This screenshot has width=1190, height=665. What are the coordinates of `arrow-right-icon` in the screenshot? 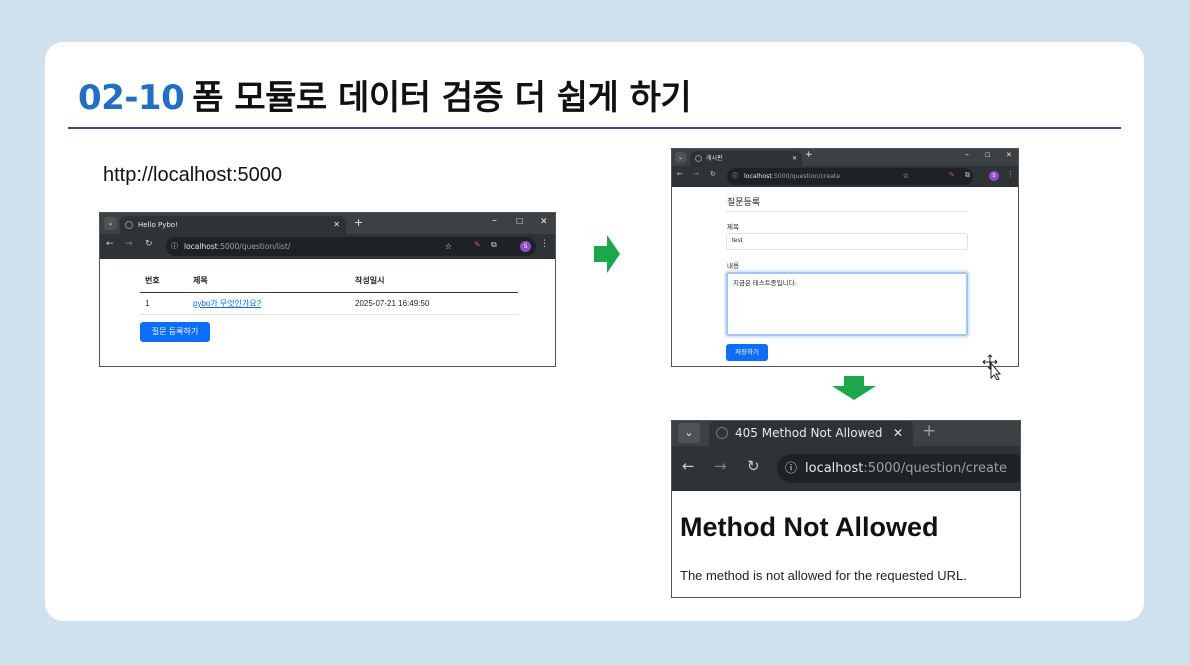 It's located at (607, 254).